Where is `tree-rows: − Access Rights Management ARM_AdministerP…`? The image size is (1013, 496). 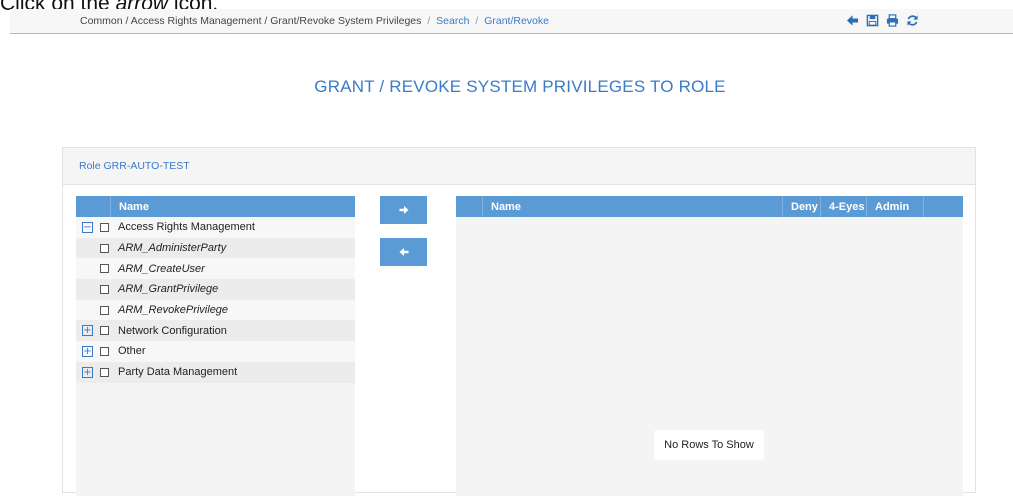 tree-rows: − Access Rights Management ARM_AdministerP… is located at coordinates (215, 300).